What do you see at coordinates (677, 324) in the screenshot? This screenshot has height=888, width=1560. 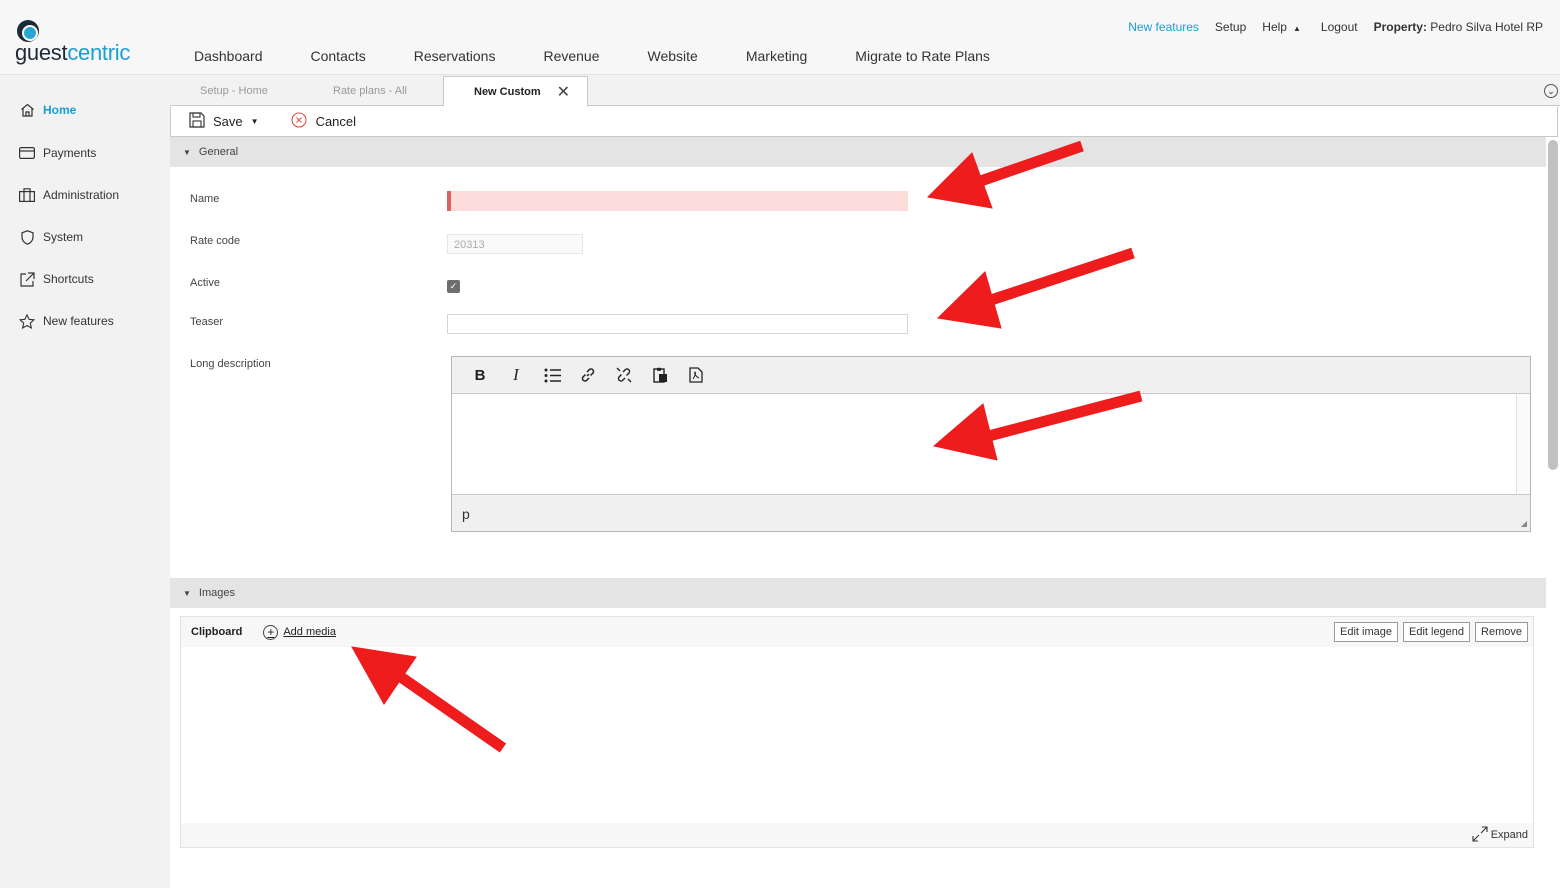 I see `teaser-input` at bounding box center [677, 324].